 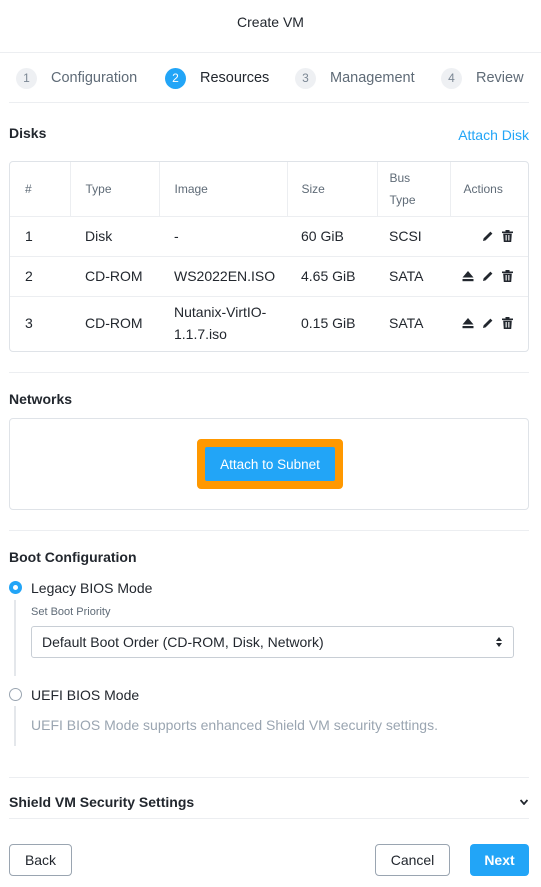 What do you see at coordinates (15, 638) in the screenshot?
I see `legacy-indent-line` at bounding box center [15, 638].